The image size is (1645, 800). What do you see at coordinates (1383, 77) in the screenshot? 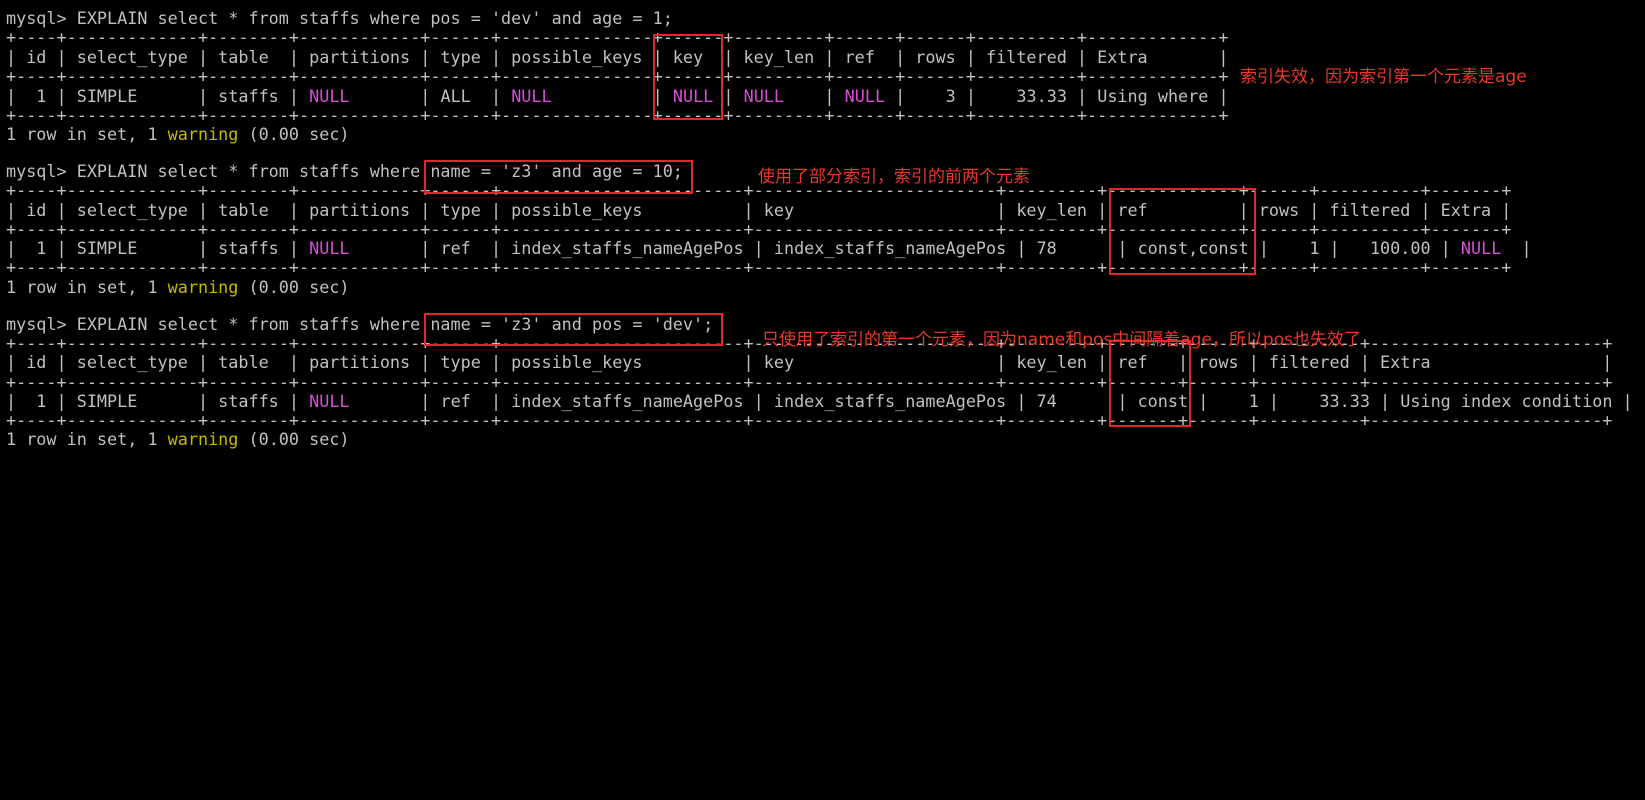
I see `q1-annotation: 索引失效，因为索引第一个元素是age` at bounding box center [1383, 77].